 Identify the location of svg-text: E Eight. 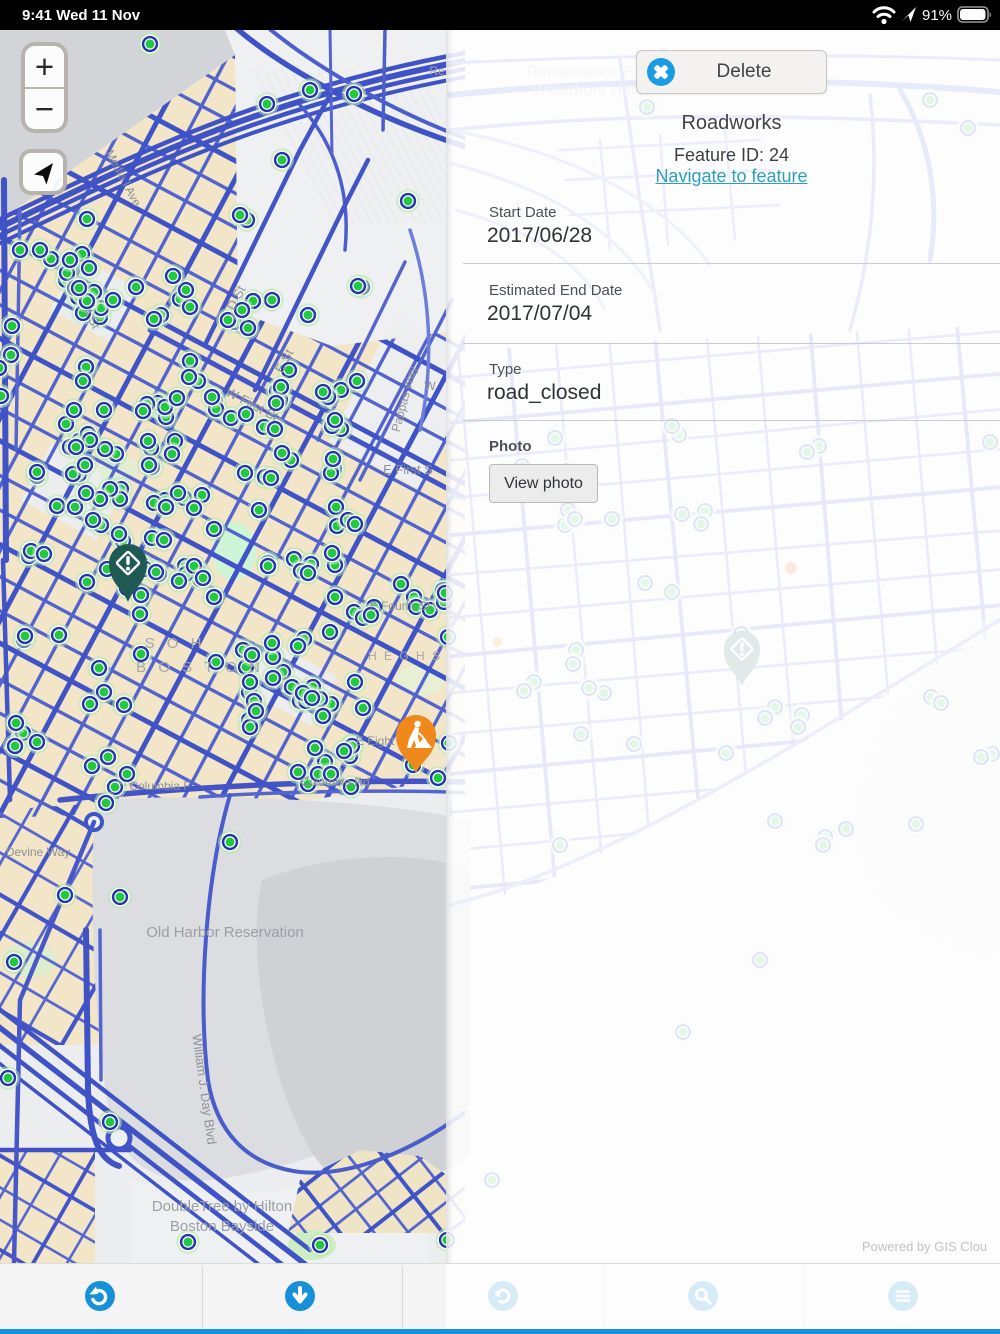
(375, 741).